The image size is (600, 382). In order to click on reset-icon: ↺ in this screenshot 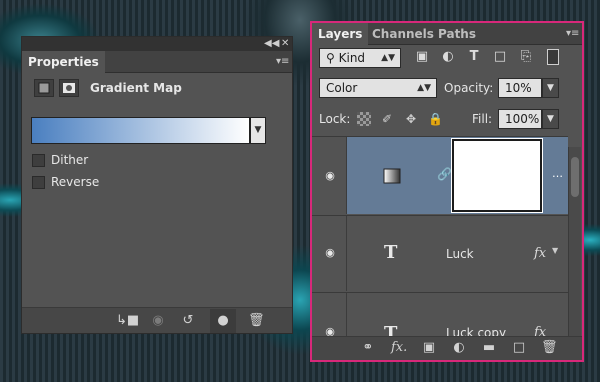, I will do `click(188, 321)`.